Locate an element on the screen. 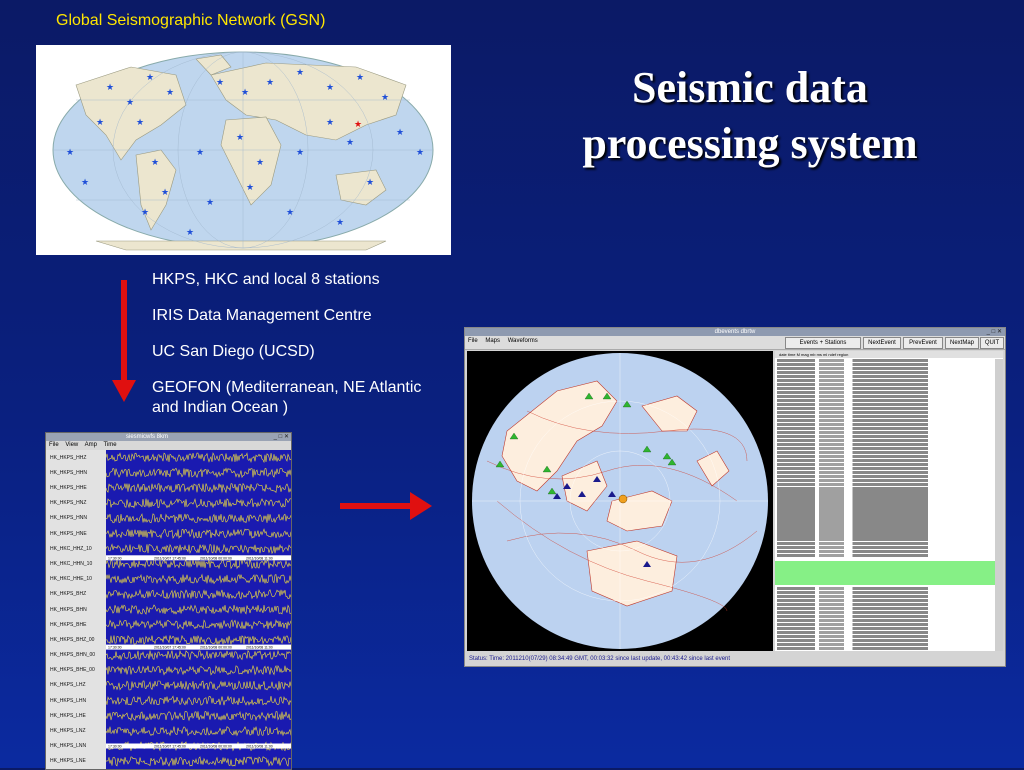 The height and width of the screenshot is (770, 1024). prev-event-button: PrevEvent is located at coordinates (923, 343).